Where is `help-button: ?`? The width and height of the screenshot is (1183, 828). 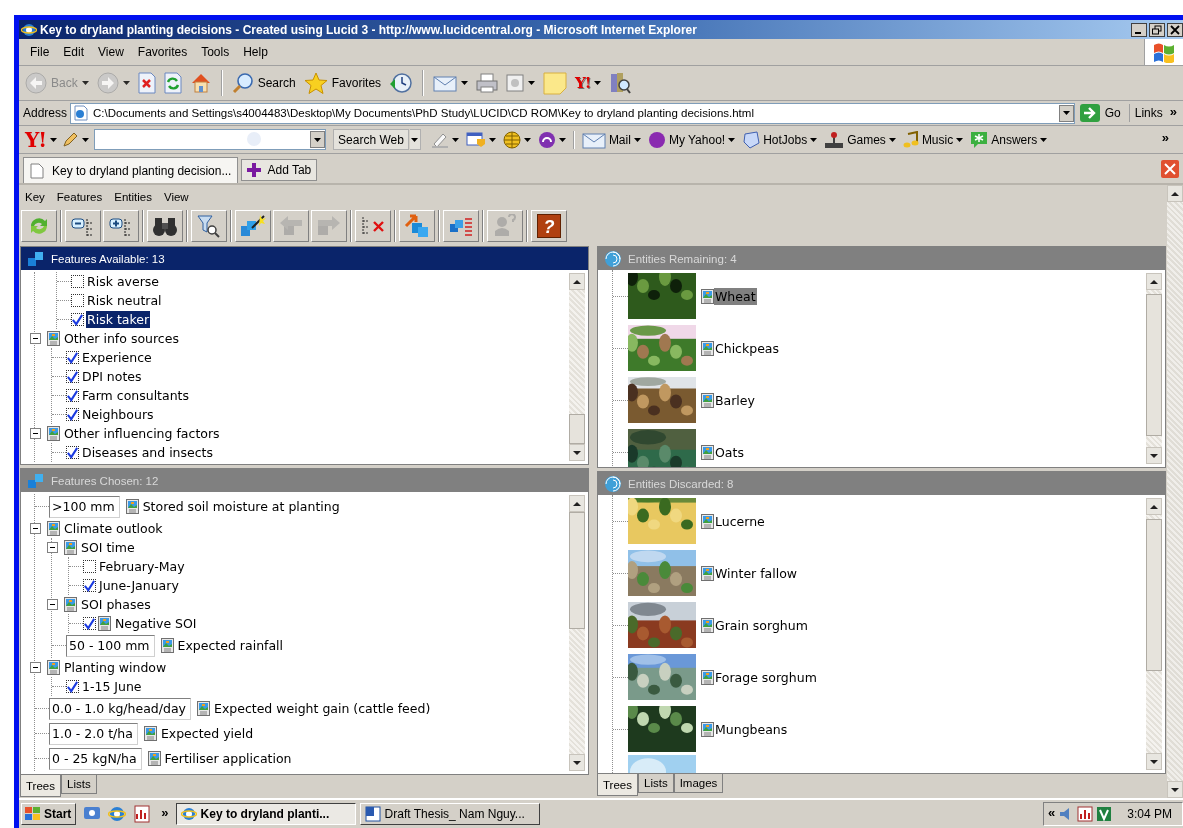
help-button: ? is located at coordinates (549, 226).